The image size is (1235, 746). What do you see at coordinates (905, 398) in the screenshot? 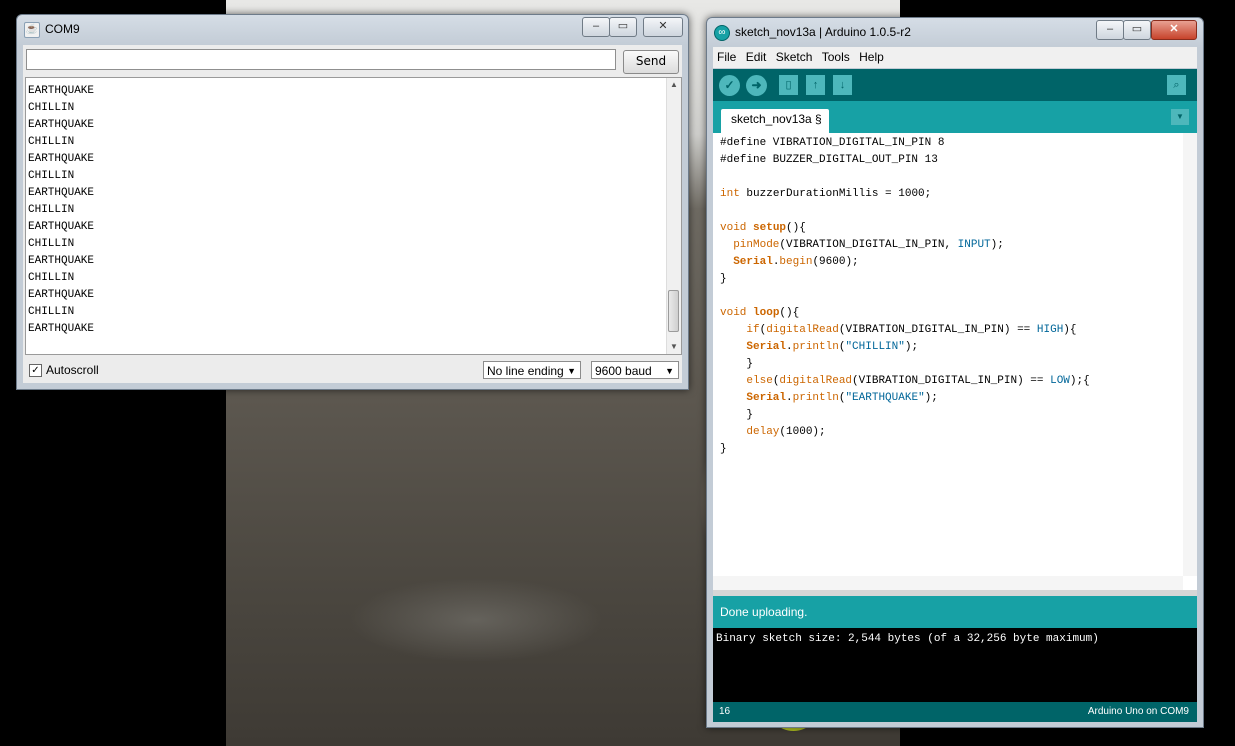
I see `code-line: Serial.println("EARTHQUAKE");` at bounding box center [905, 398].